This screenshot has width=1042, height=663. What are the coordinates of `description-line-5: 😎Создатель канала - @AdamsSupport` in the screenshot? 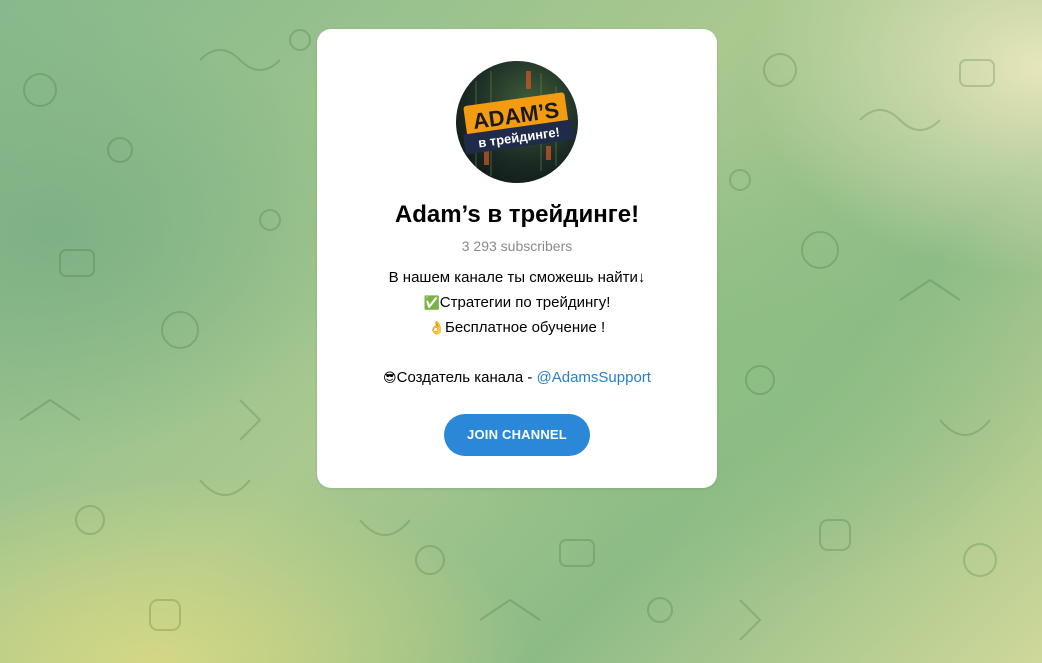 It's located at (517, 377).